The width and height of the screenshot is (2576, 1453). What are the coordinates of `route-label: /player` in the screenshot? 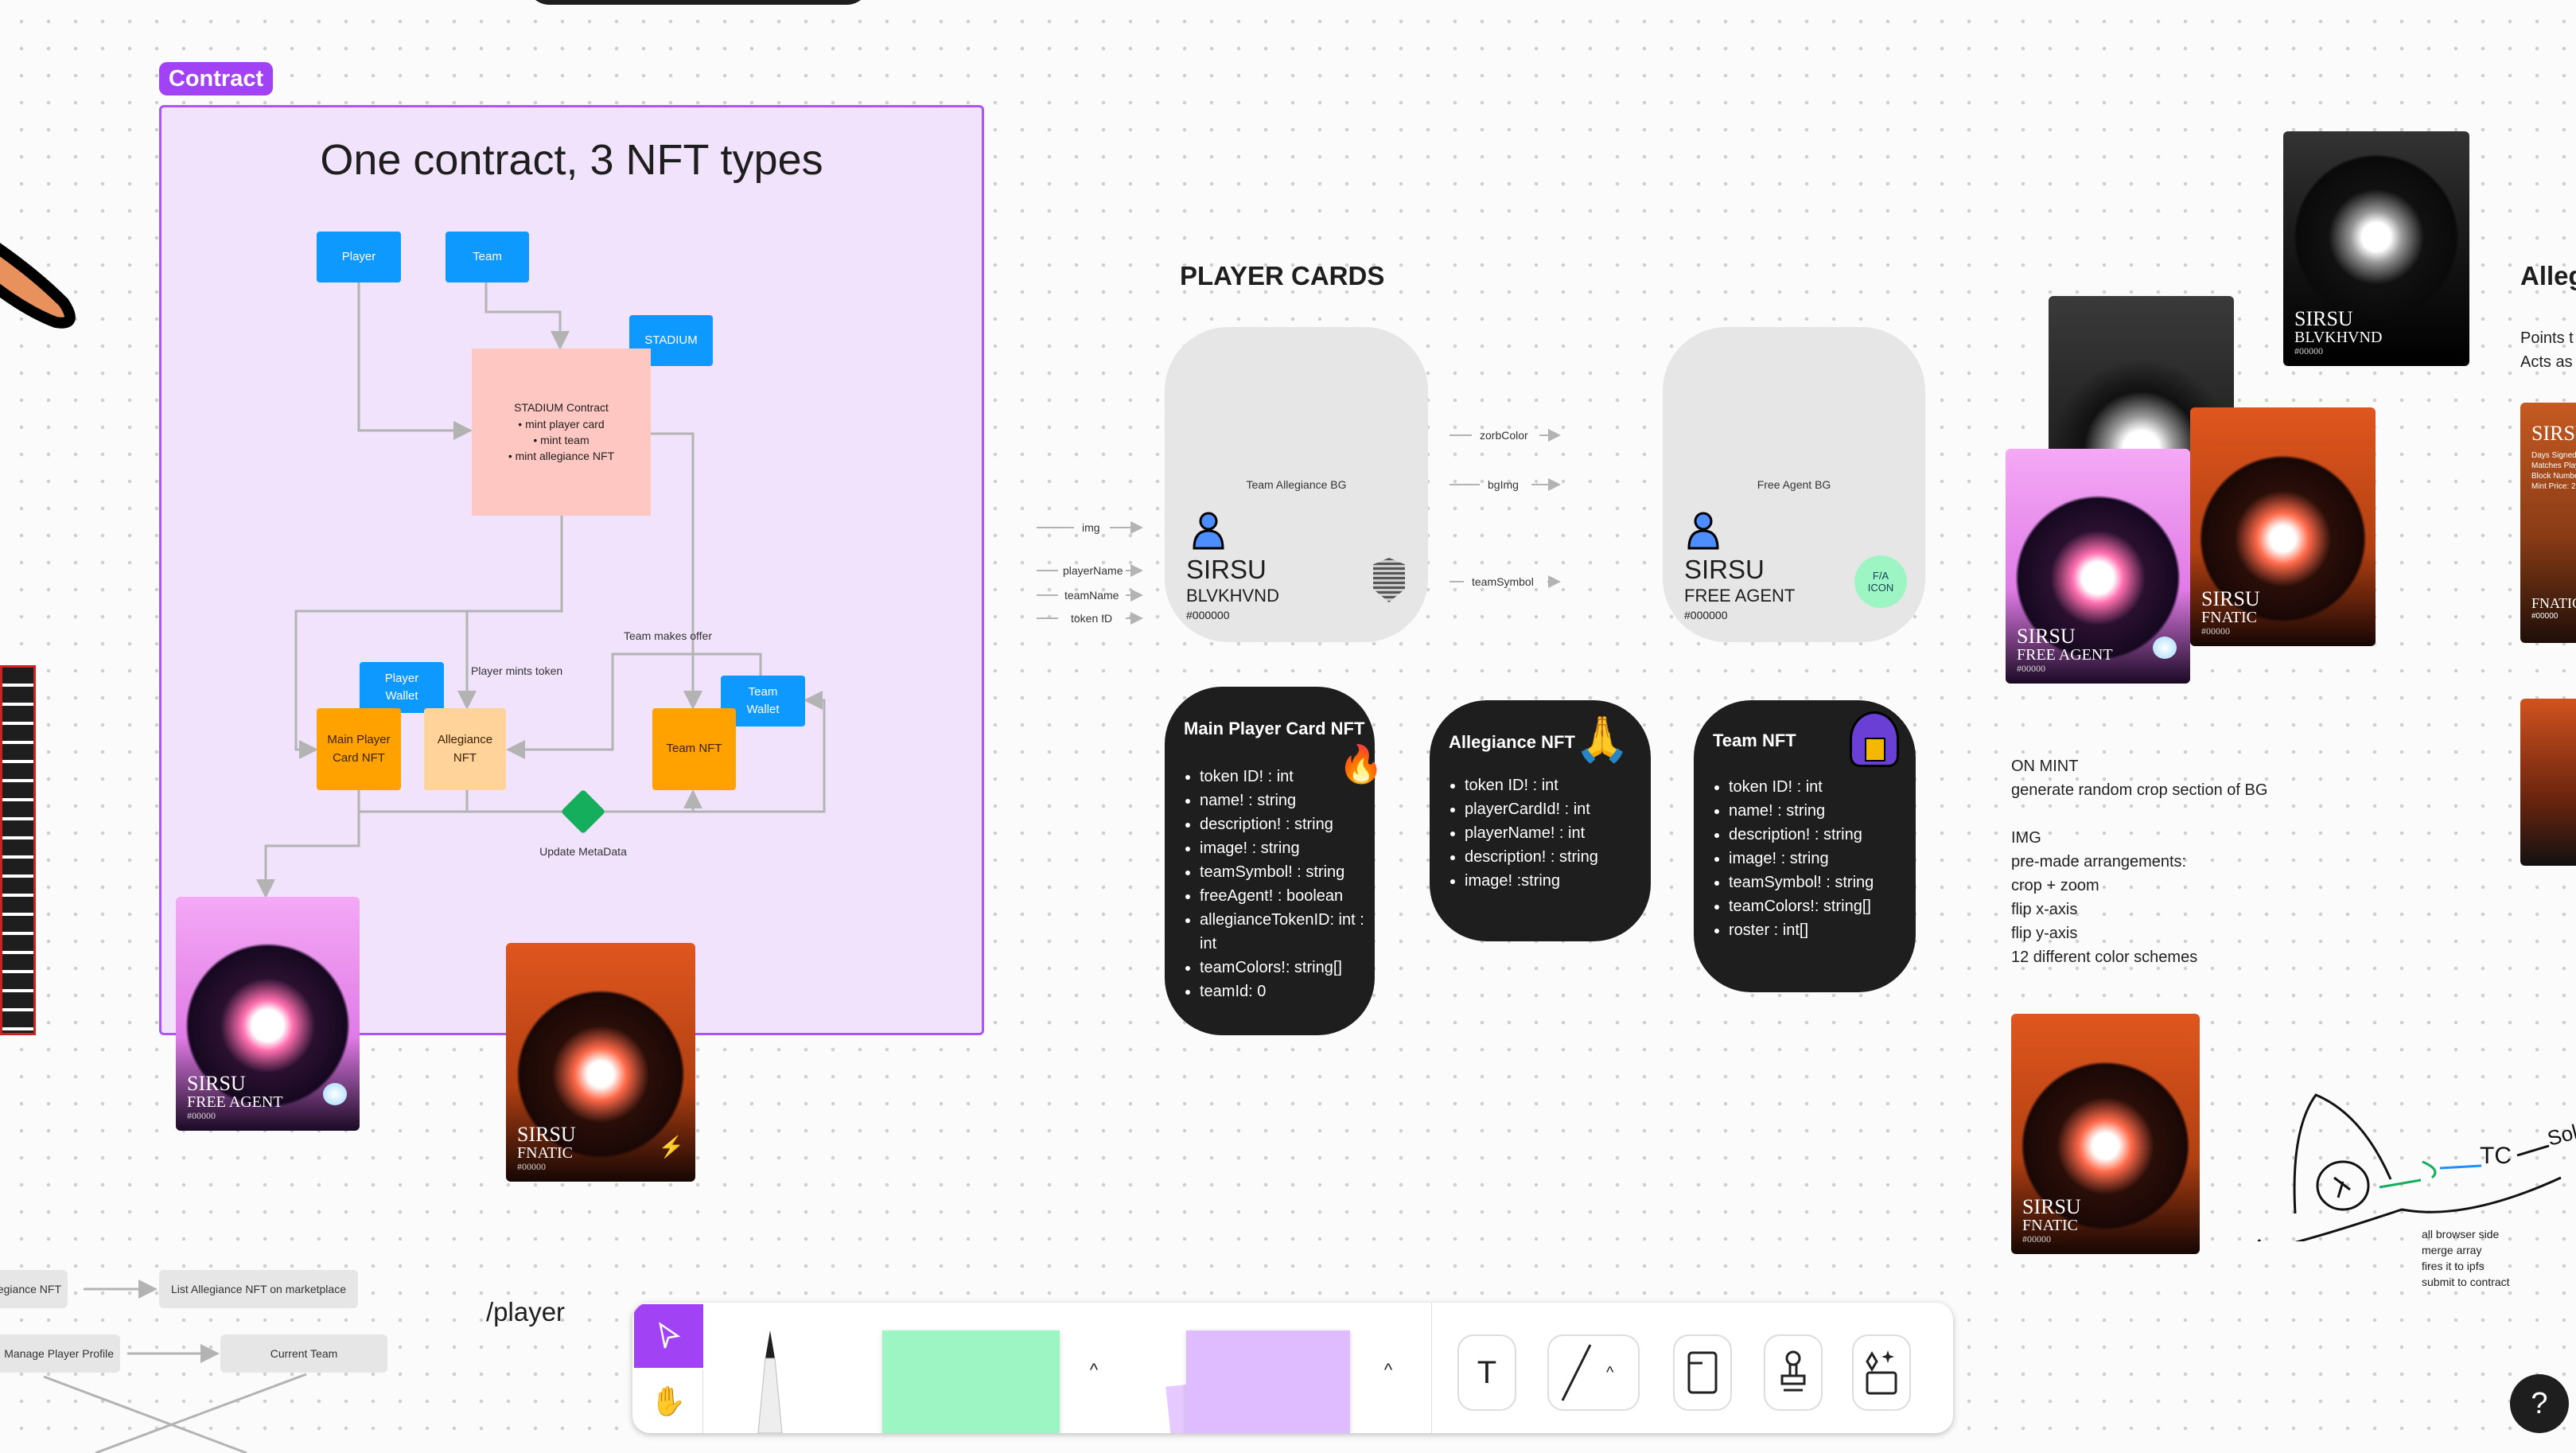 It's located at (526, 1311).